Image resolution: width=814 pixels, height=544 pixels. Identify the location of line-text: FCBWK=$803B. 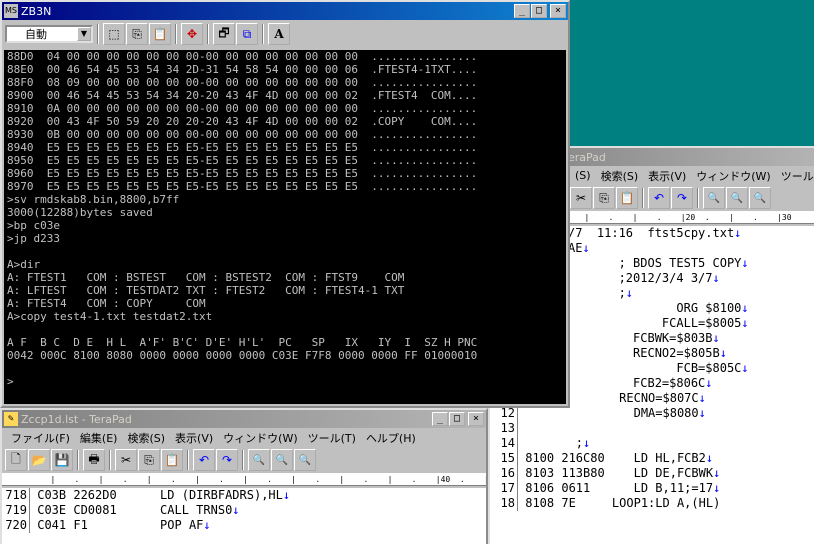
(640, 338).